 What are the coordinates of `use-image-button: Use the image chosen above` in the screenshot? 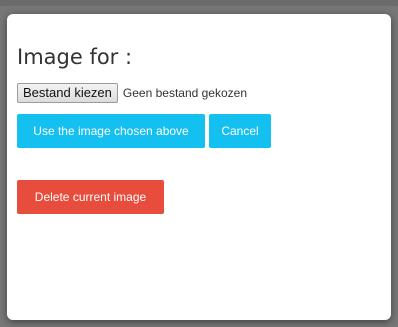 It's located at (111, 131).